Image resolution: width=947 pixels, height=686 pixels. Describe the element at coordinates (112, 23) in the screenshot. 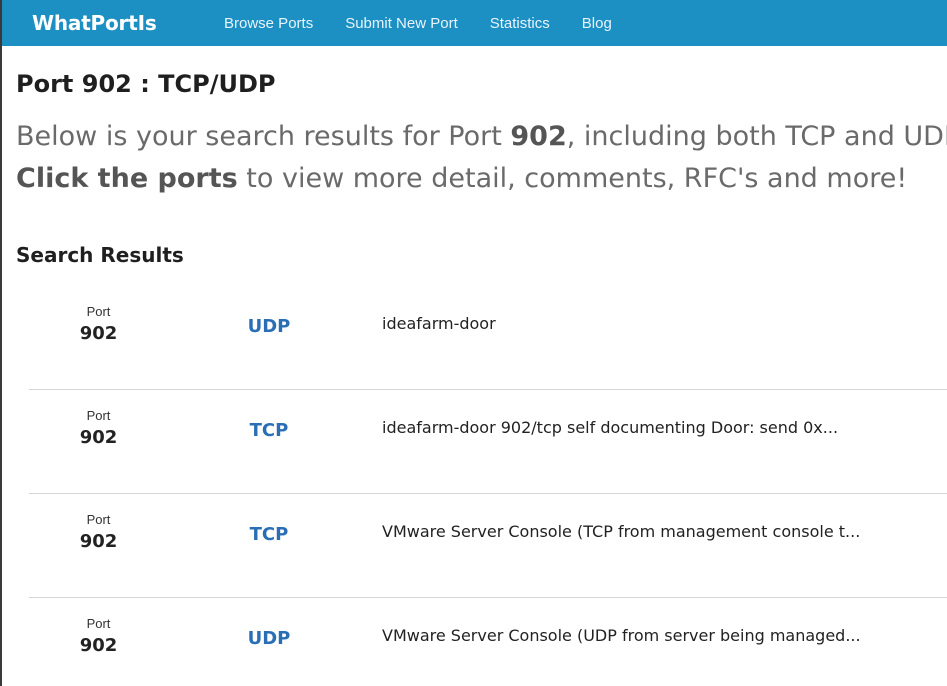

I see `site-logo: WhatPortIs` at that location.